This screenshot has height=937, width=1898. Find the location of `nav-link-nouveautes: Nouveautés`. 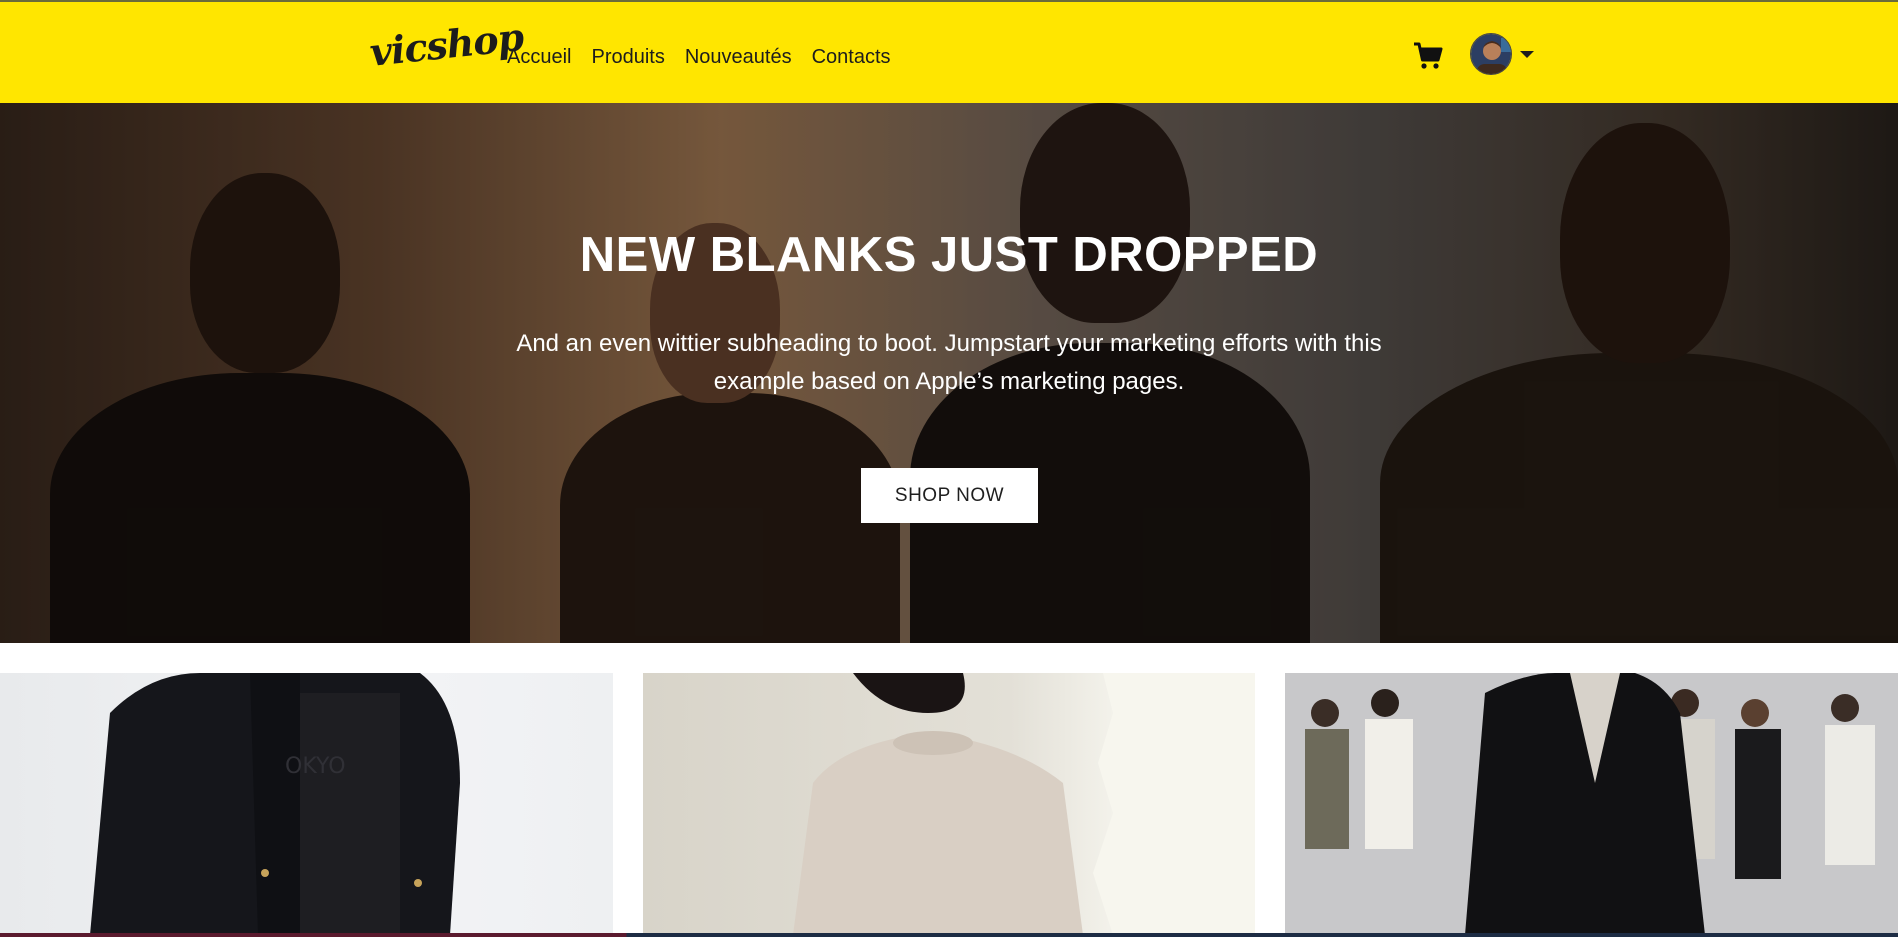

nav-link-nouveautes: Nouveautés is located at coordinates (738, 57).